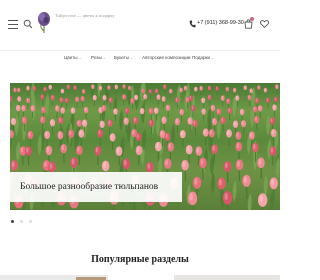 Image resolution: width=320 pixels, height=280 pixels. I want to click on site-tagline: Tulips-rose — цветы к подарку, so click(85, 15).